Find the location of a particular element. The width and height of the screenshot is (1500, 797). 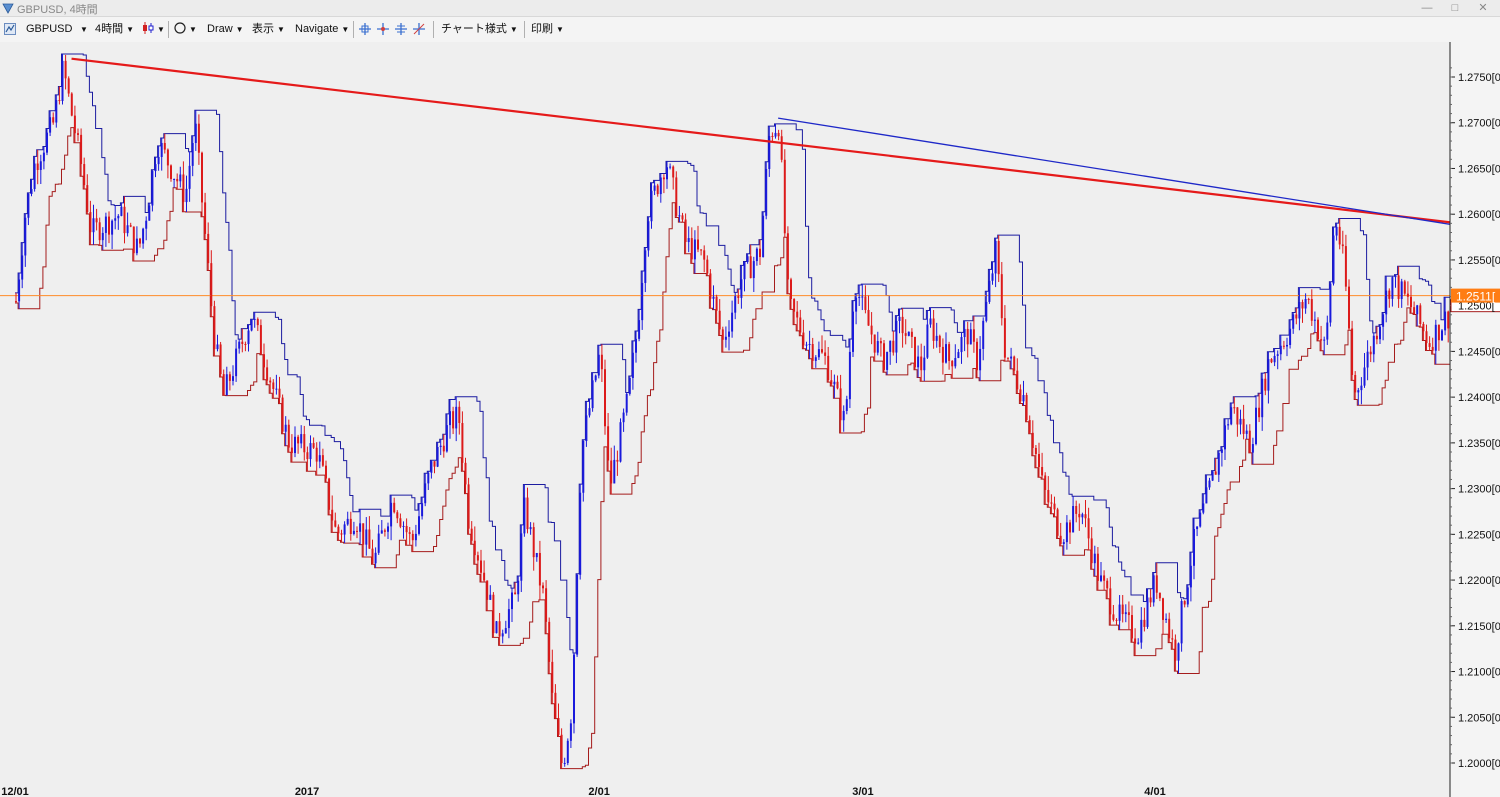

chart-type-button: ▼ is located at coordinates (153, 29).